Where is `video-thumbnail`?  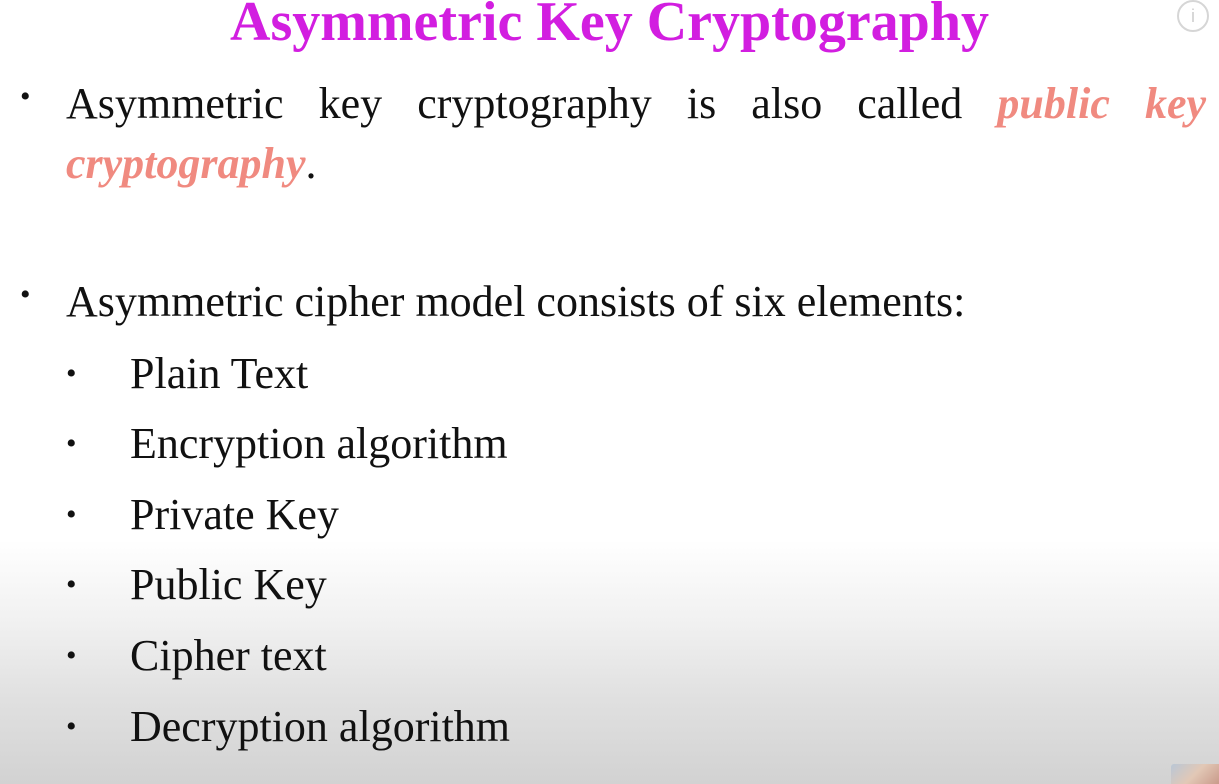
video-thumbnail is located at coordinates (1195, 774).